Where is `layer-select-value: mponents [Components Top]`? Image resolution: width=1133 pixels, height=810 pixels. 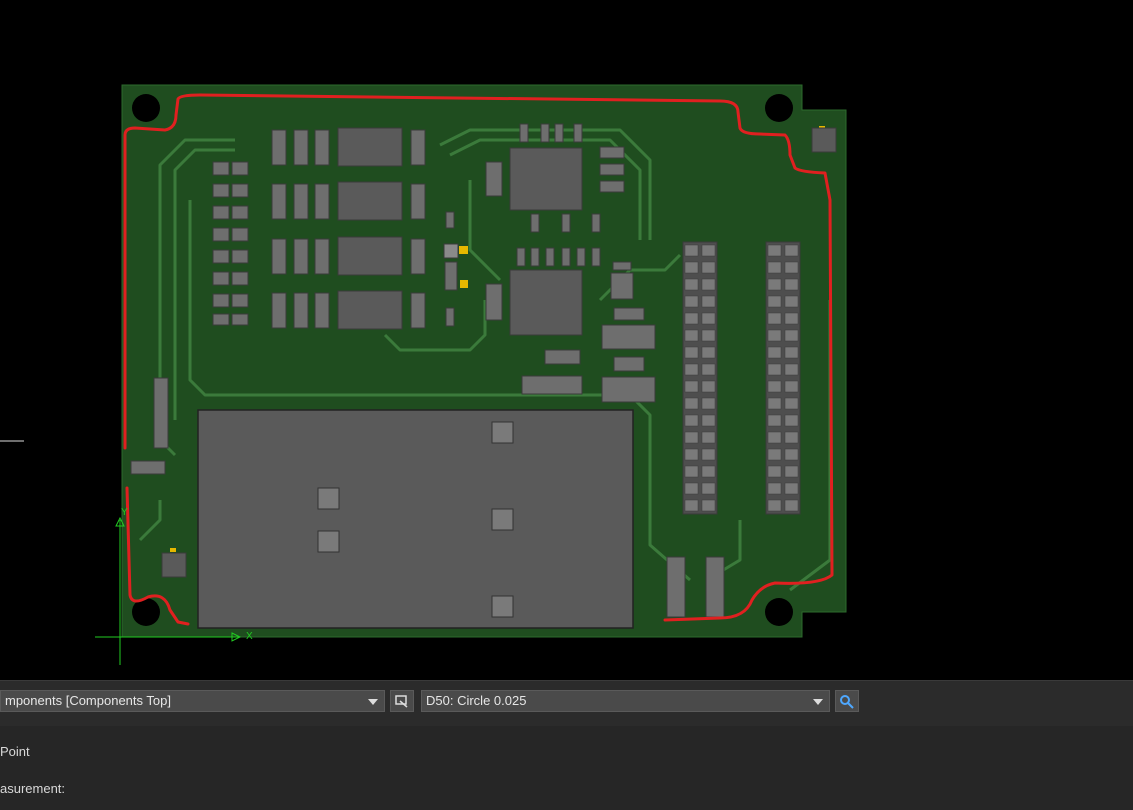 layer-select-value: mponents [Components Top] is located at coordinates (88, 700).